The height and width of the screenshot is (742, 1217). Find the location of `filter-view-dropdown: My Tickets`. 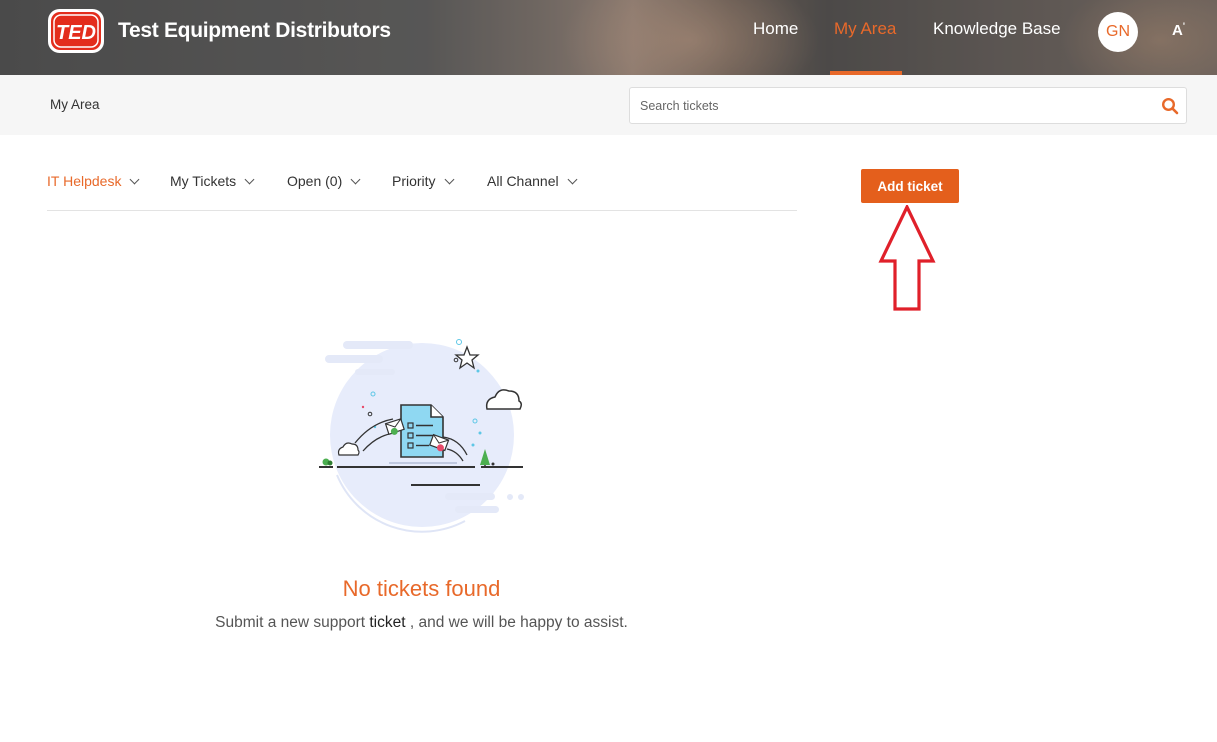

filter-view-dropdown: My Tickets is located at coordinates (212, 181).